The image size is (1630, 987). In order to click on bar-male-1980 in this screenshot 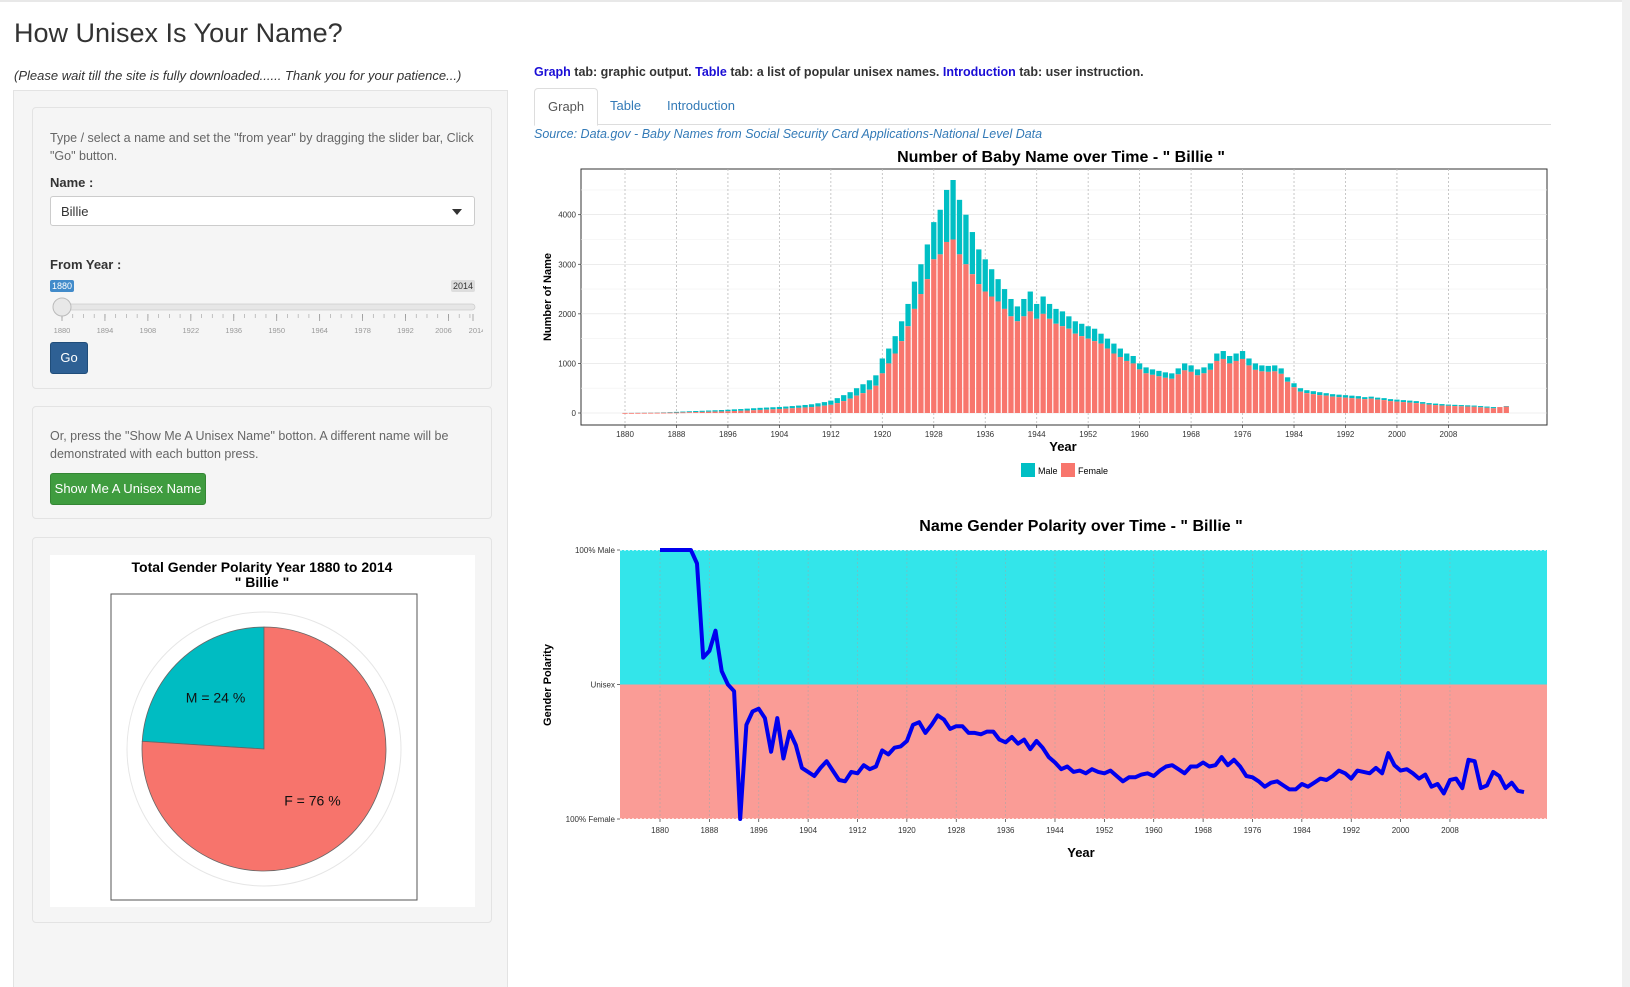, I will do `click(1268, 368)`.